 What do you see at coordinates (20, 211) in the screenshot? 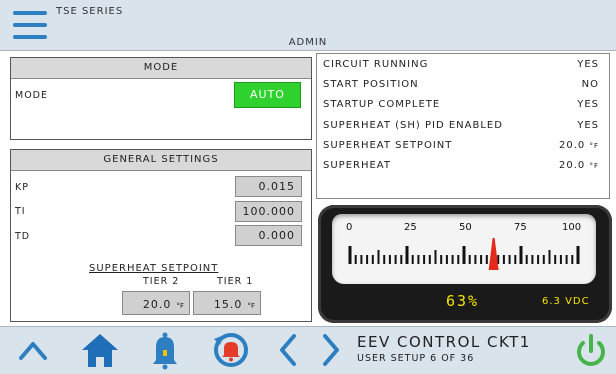
I see `ti-label: TI` at bounding box center [20, 211].